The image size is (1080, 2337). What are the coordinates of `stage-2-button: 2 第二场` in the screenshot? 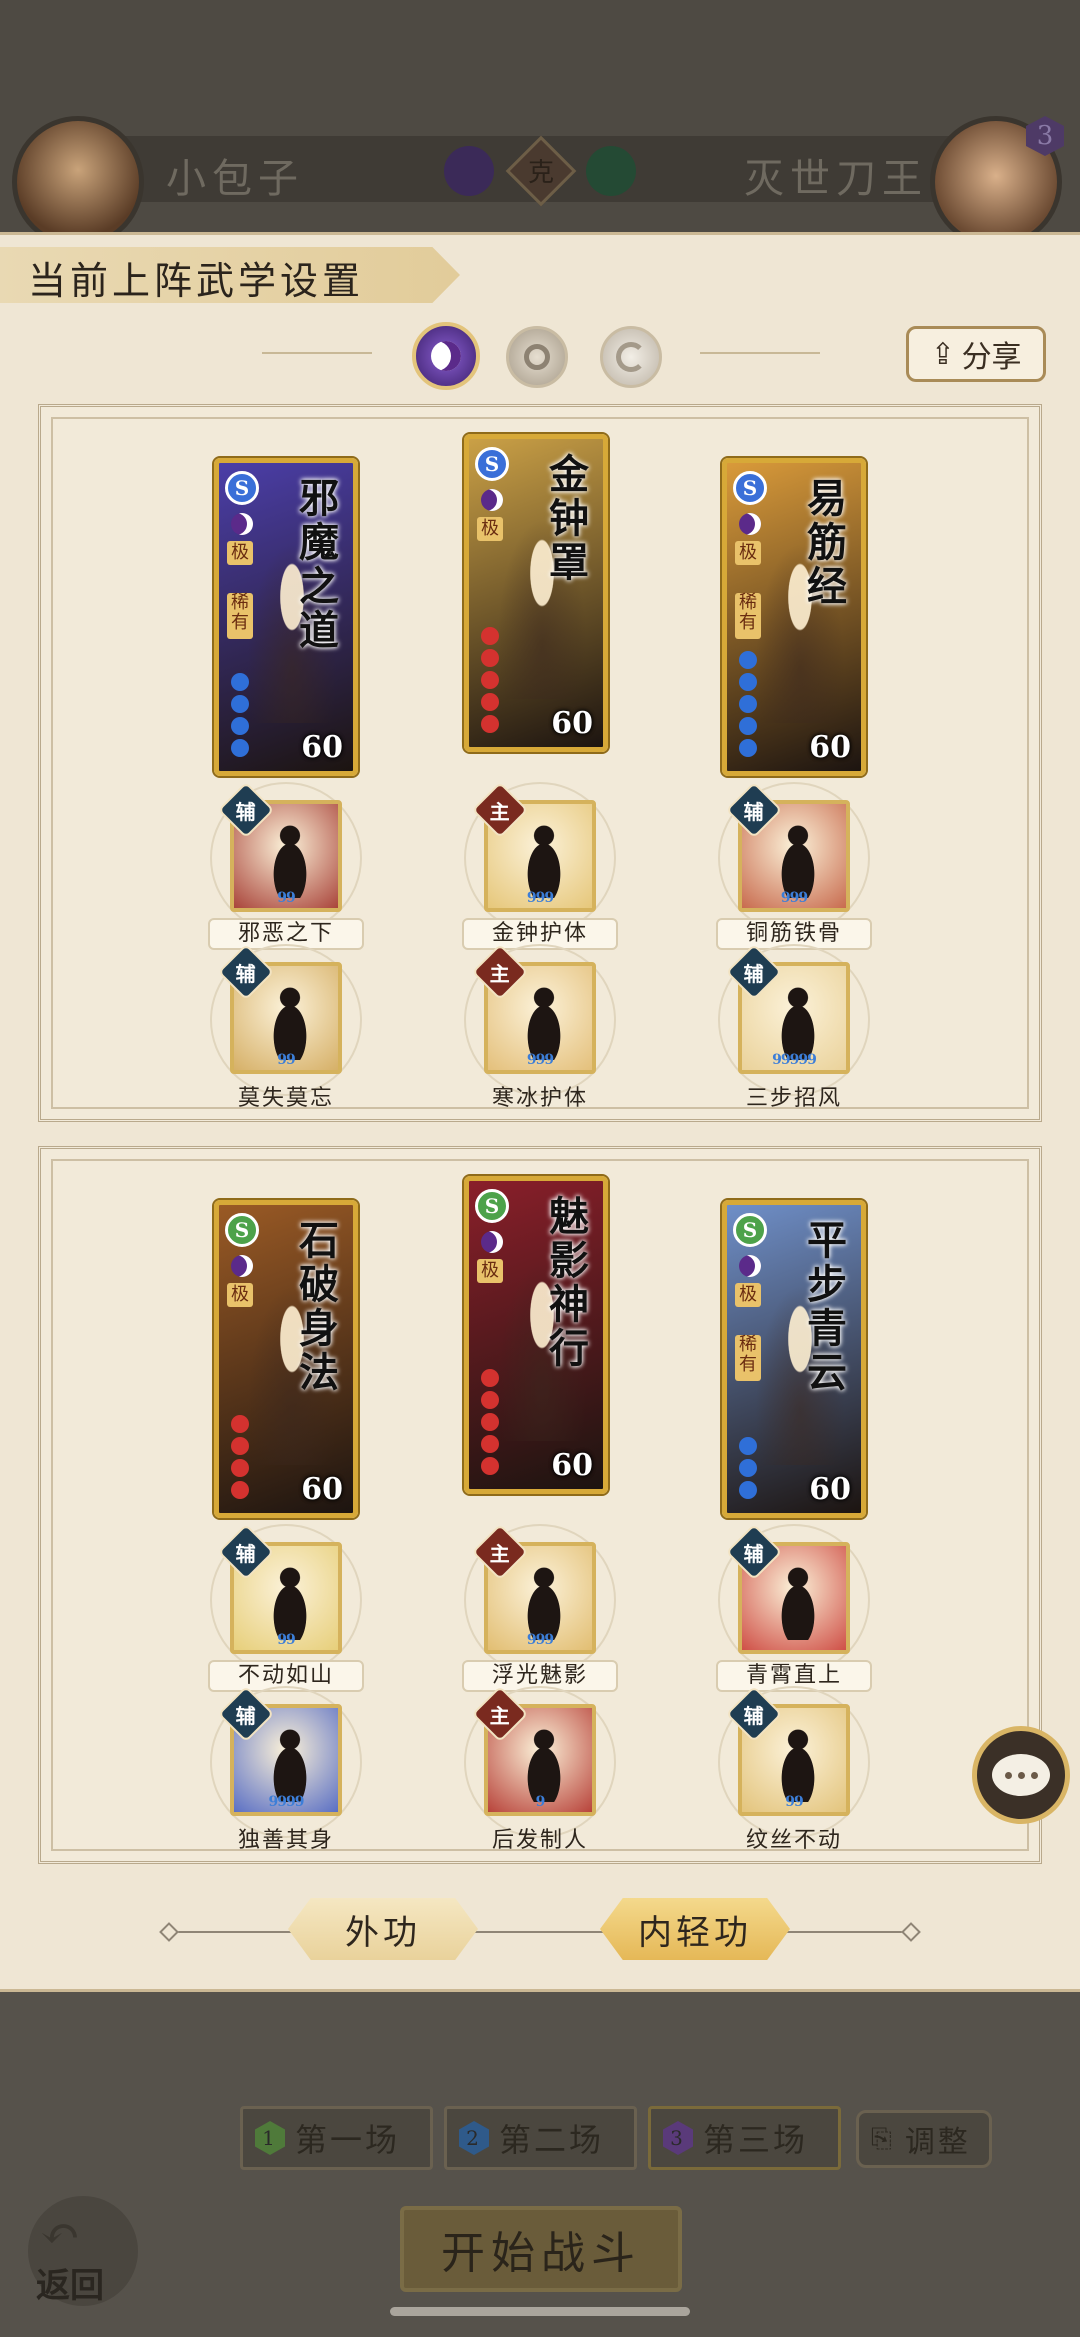 It's located at (540, 2138).